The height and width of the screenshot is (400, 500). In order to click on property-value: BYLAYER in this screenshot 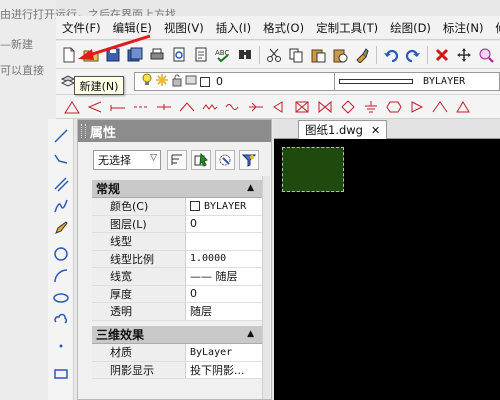, I will do `click(224, 206)`.